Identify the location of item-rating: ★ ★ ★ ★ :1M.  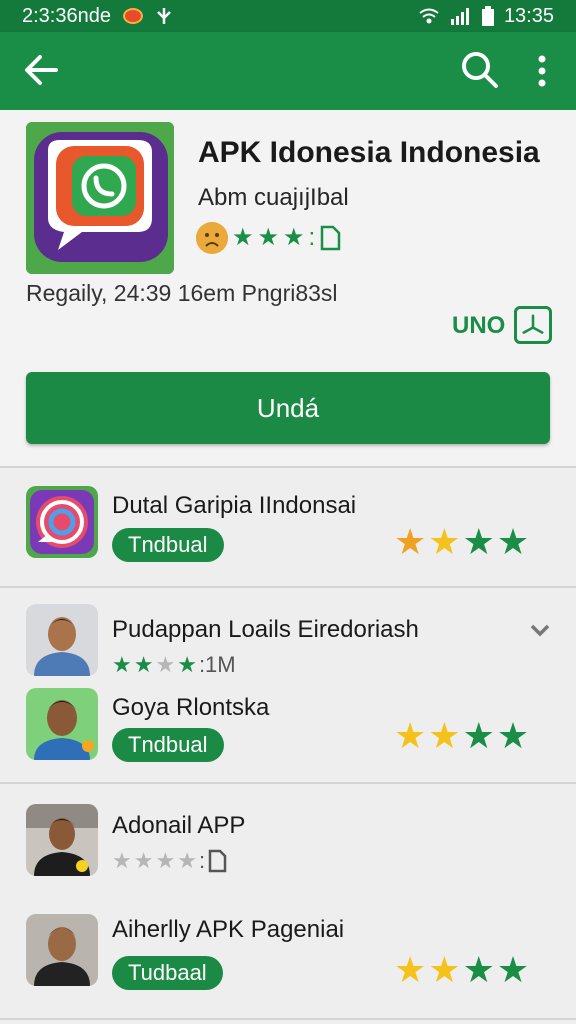
(174, 665).